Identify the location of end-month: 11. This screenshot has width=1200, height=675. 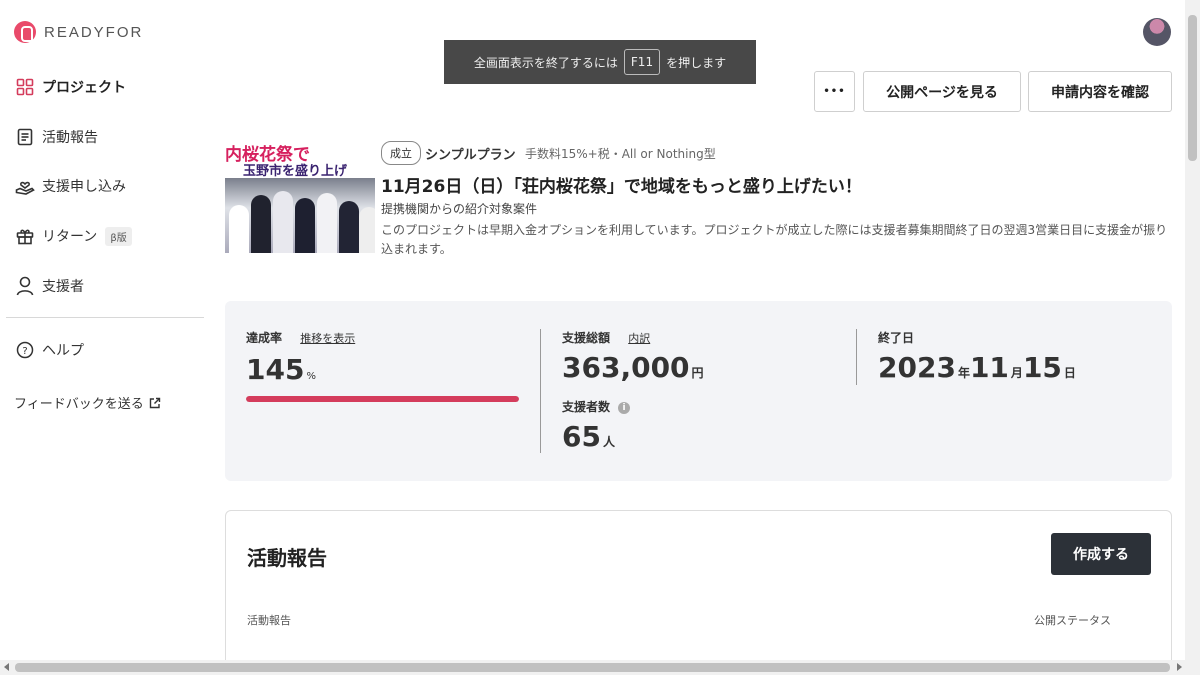
(989, 367).